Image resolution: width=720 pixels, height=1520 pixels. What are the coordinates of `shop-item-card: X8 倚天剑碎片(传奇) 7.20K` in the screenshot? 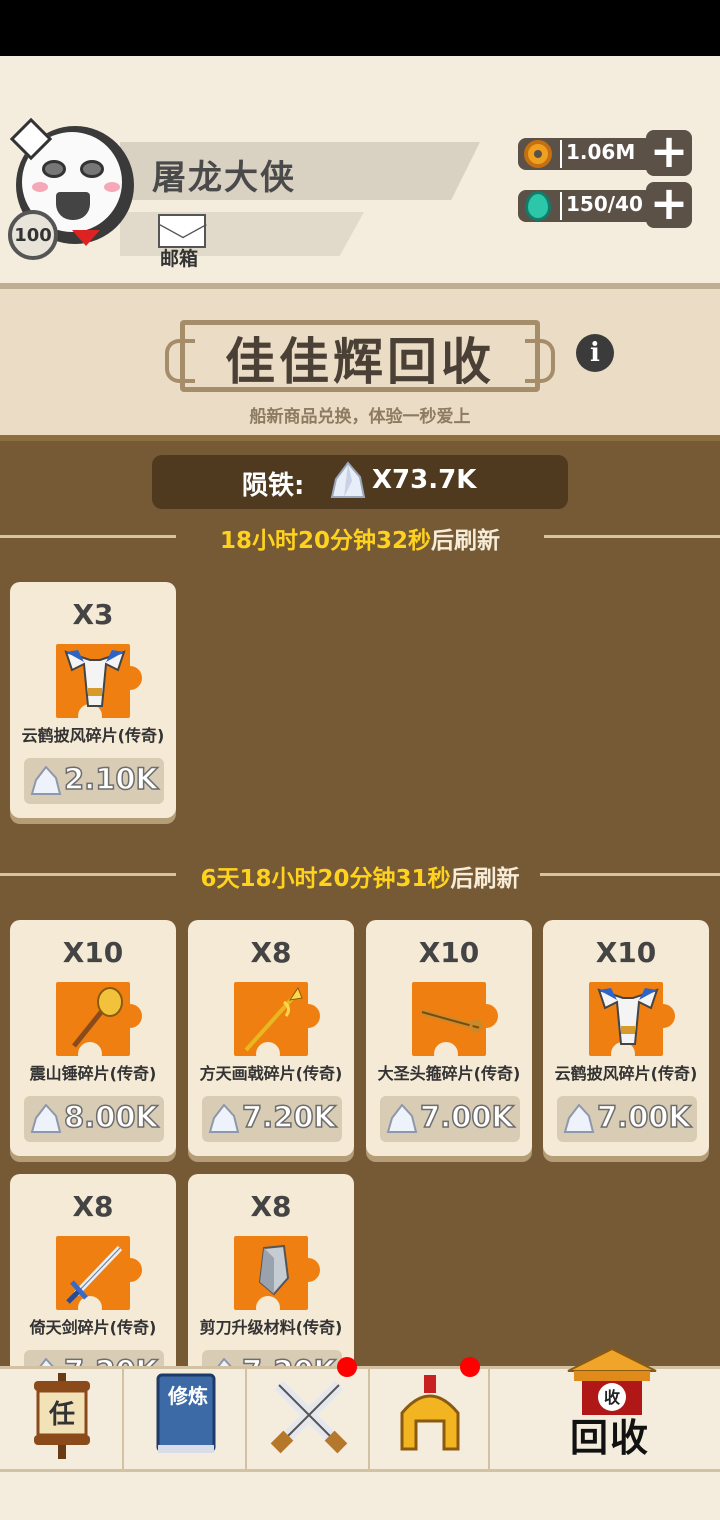 It's located at (93, 1270).